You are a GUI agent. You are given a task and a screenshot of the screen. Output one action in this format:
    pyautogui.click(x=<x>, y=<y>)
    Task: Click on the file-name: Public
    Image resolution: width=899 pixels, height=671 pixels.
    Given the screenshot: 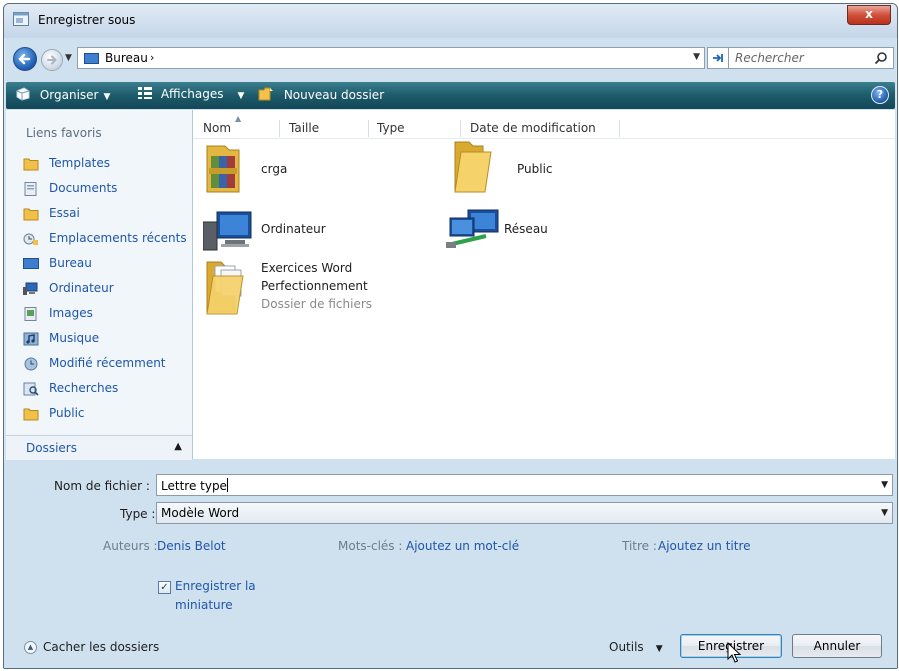 What is the action you would take?
    pyautogui.click(x=535, y=169)
    